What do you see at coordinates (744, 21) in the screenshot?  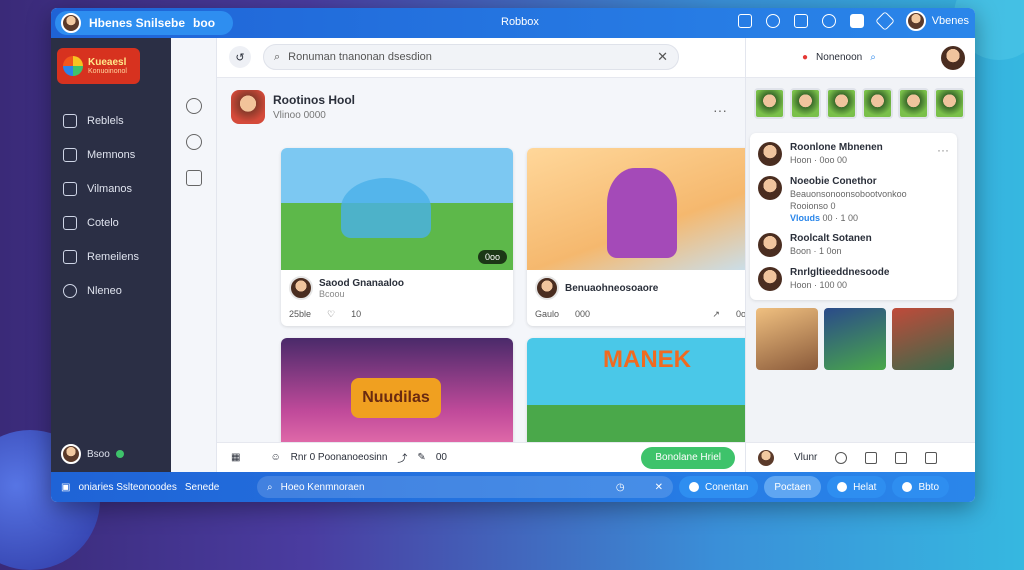 I see `document-icon` at bounding box center [744, 21].